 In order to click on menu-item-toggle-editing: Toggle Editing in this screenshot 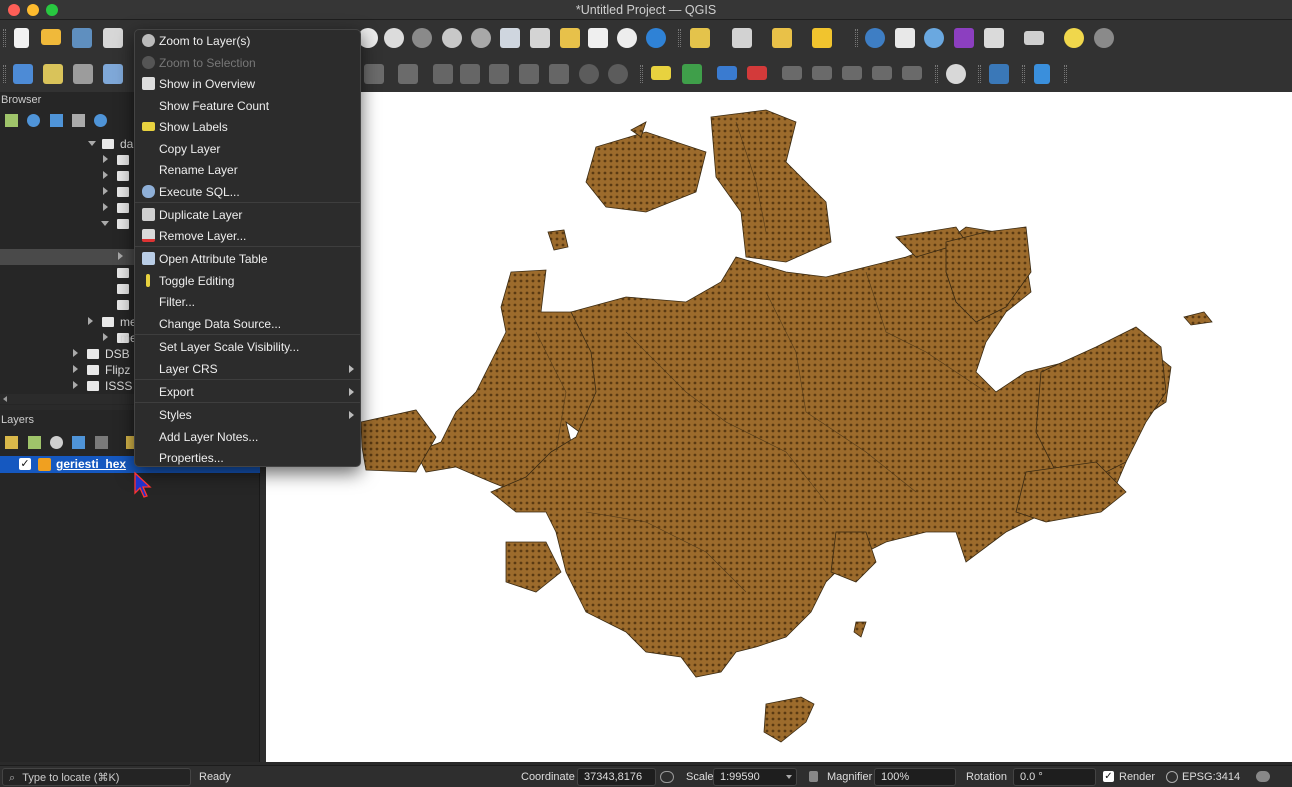, I will do `click(247, 280)`.